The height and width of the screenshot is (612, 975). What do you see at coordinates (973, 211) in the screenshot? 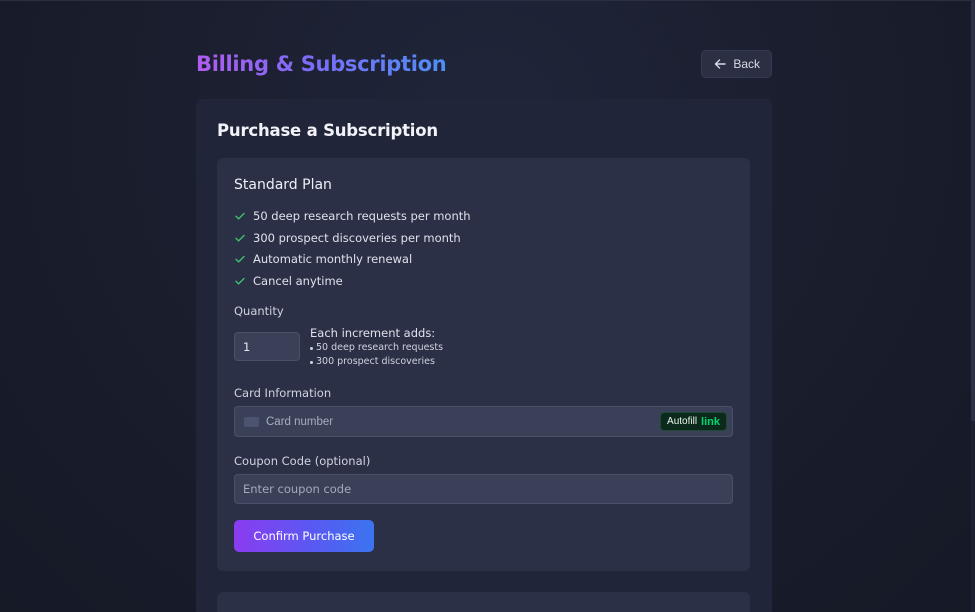
I see `scrollbar-thumb` at bounding box center [973, 211].